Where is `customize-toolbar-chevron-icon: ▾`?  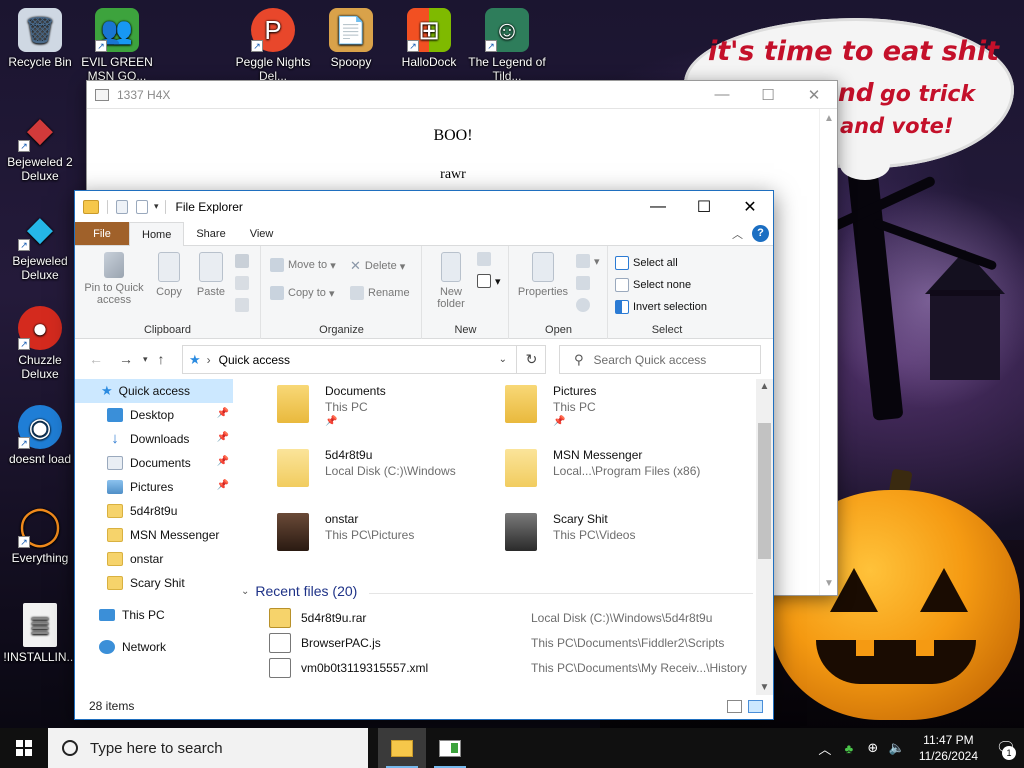
customize-toolbar-chevron-icon: ▾ is located at coordinates (156, 206).